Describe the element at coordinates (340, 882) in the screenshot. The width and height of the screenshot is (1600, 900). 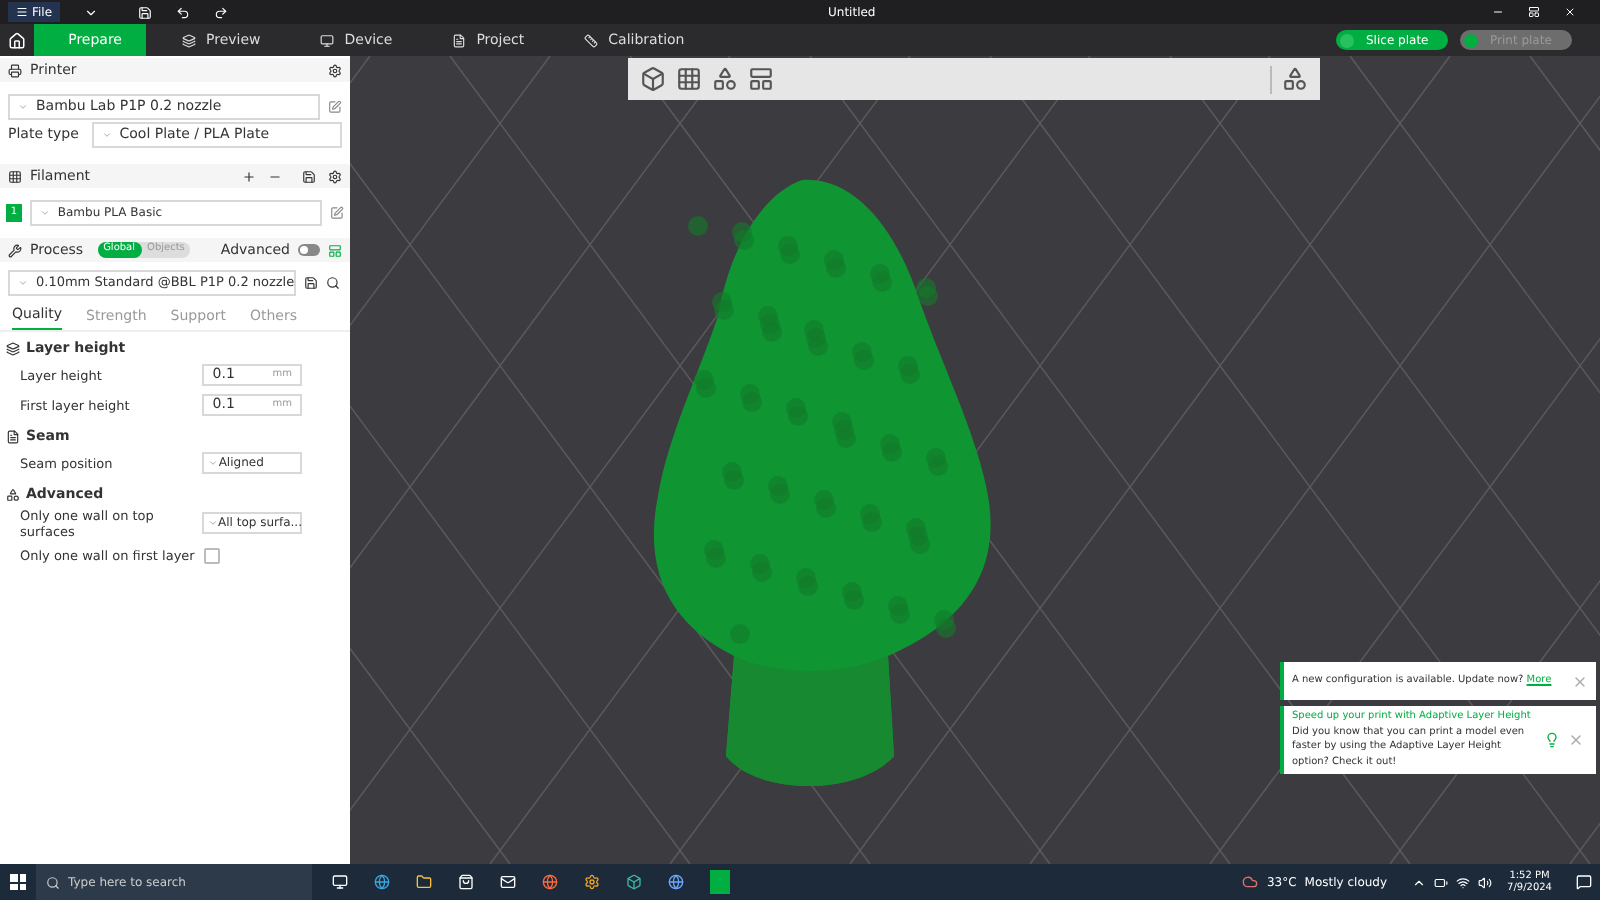
I see `task-view-icon` at that location.